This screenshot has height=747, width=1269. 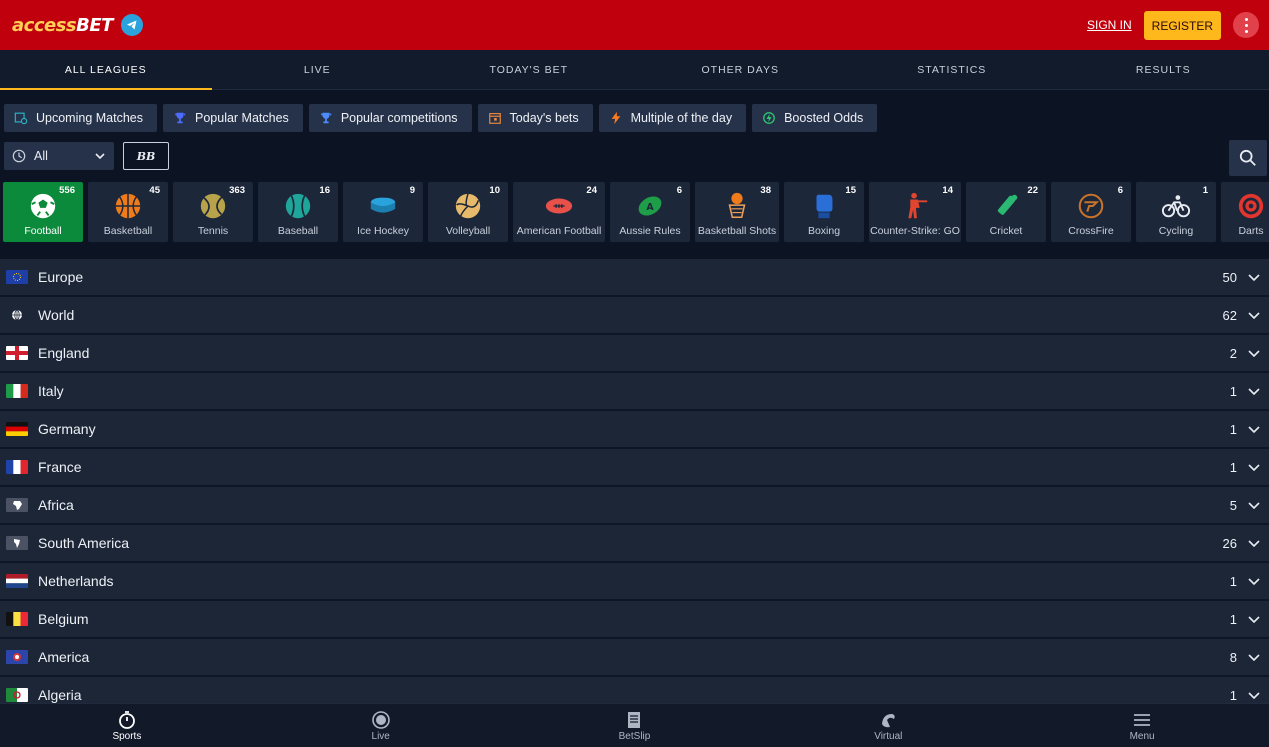 What do you see at coordinates (635, 725) in the screenshot?
I see `bottom-nav-betslip: BetSlip` at bounding box center [635, 725].